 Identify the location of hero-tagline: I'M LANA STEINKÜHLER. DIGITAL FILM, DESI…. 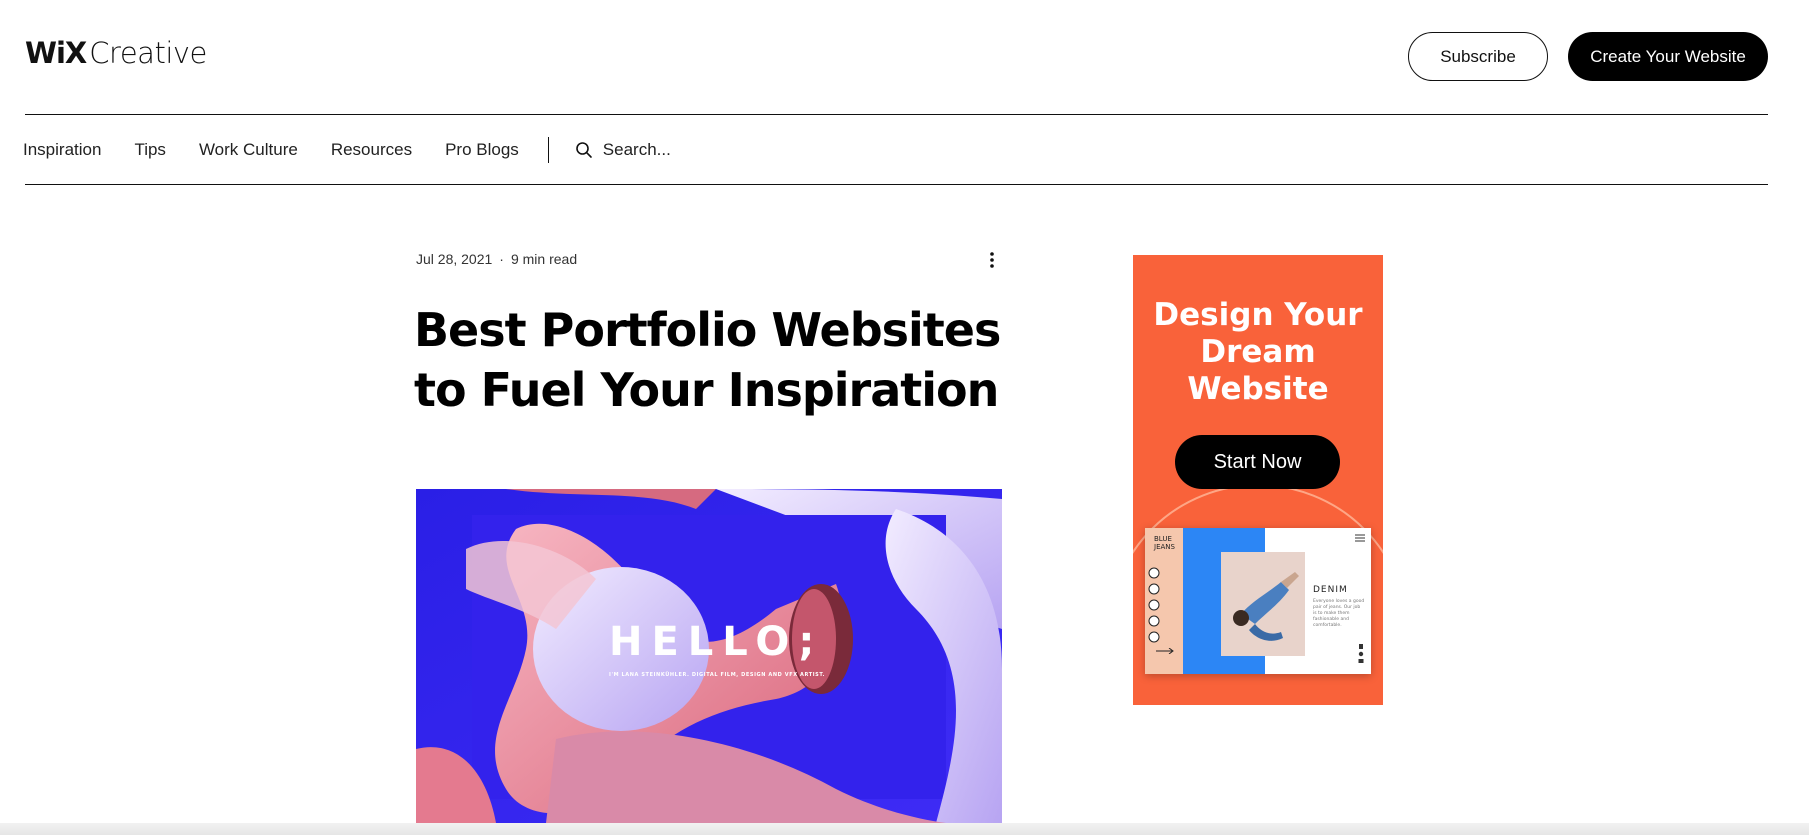
(717, 674).